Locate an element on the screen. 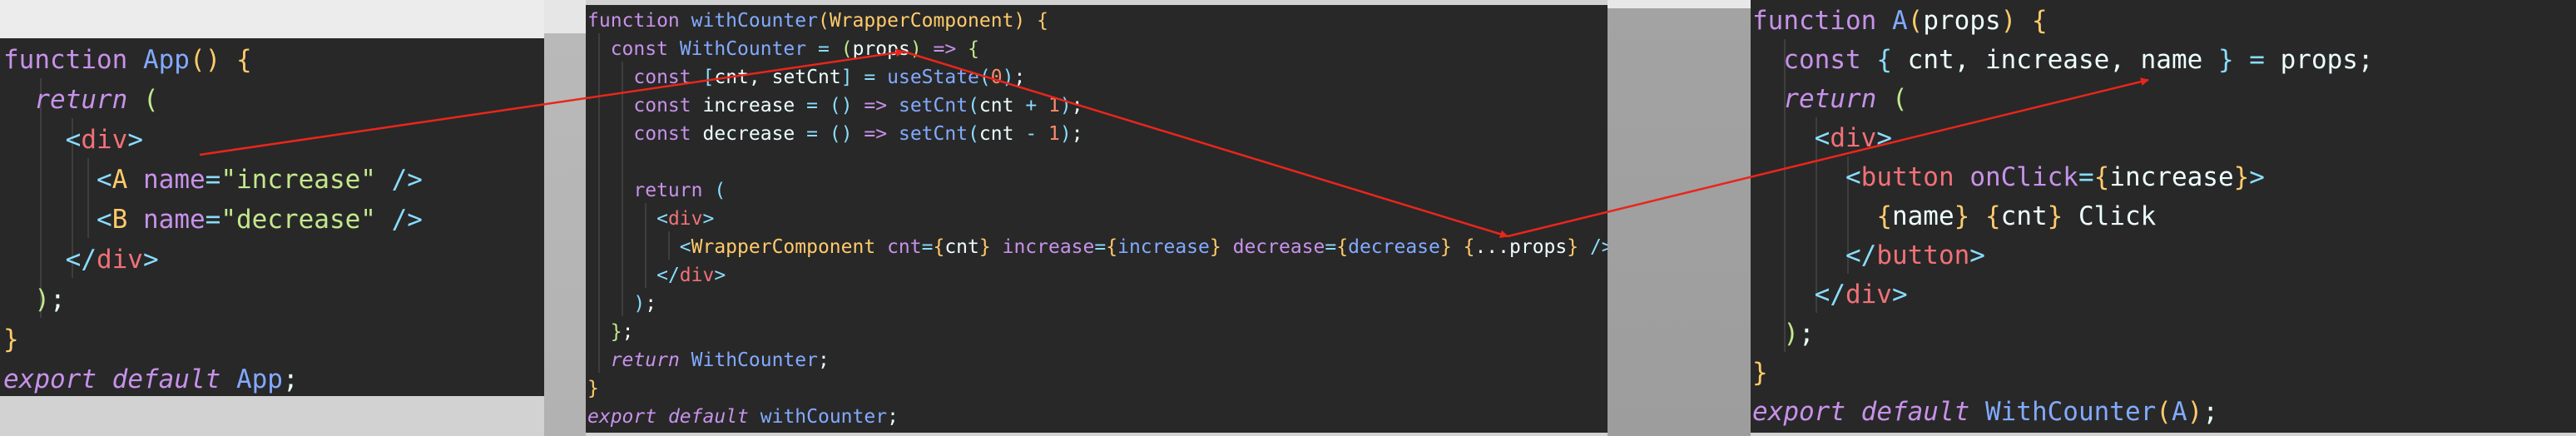 This screenshot has width=2576, height=436. code-token: return is located at coordinates (81, 100).